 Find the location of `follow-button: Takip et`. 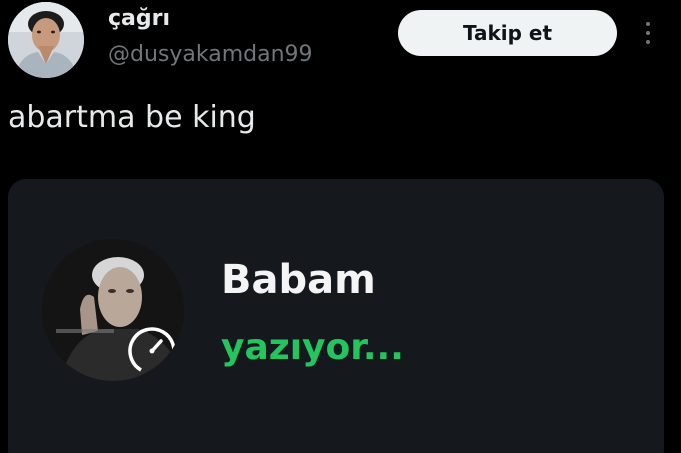

follow-button: Takip et is located at coordinates (507, 33).